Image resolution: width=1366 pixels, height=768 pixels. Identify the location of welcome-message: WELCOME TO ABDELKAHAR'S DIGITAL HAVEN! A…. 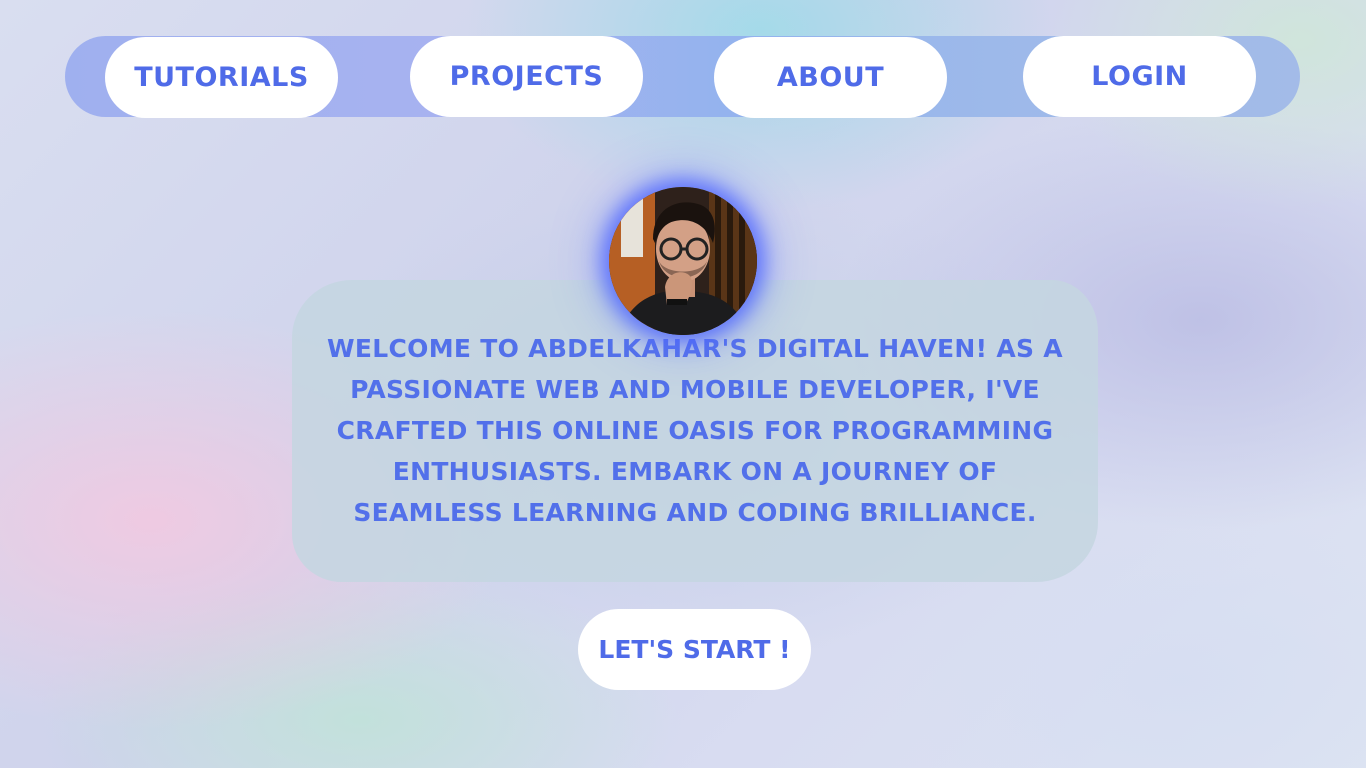
(695, 430).